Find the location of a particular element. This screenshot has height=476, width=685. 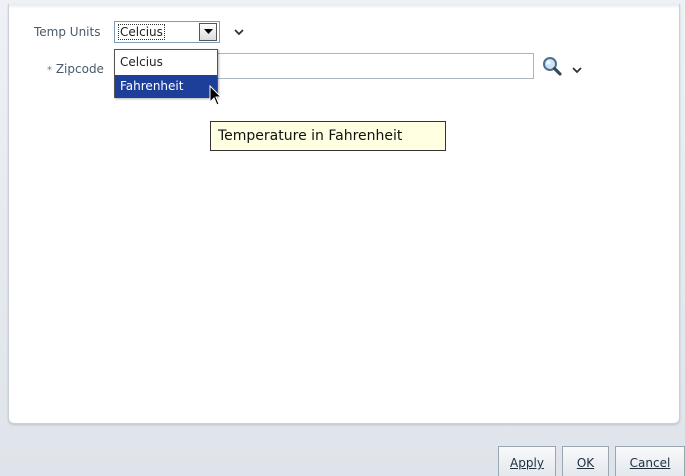

triangle-down-icon is located at coordinates (208, 31).